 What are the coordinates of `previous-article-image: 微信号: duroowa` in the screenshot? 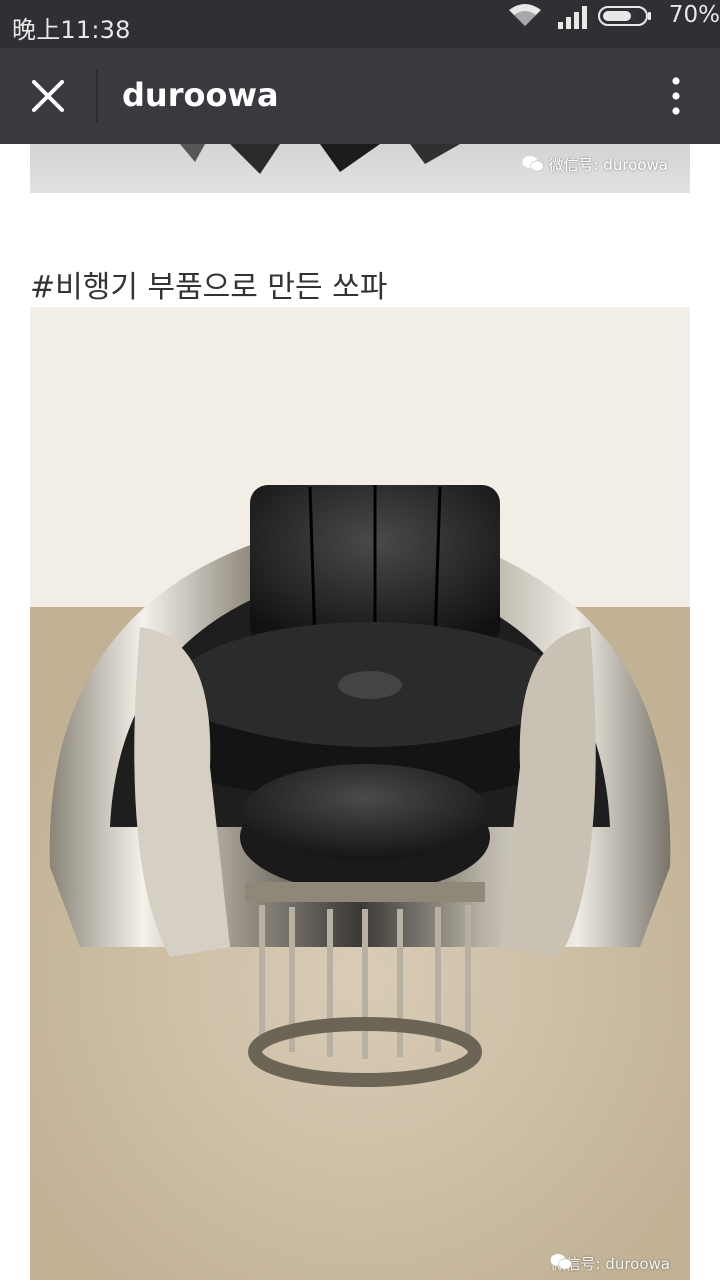 It's located at (360, 168).